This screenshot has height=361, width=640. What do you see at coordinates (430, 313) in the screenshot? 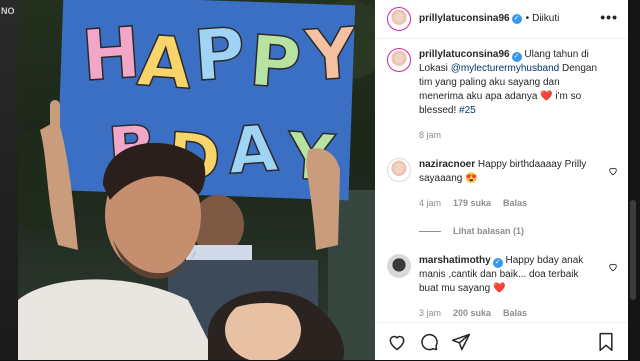
I see `comment-time: 3 jam` at bounding box center [430, 313].